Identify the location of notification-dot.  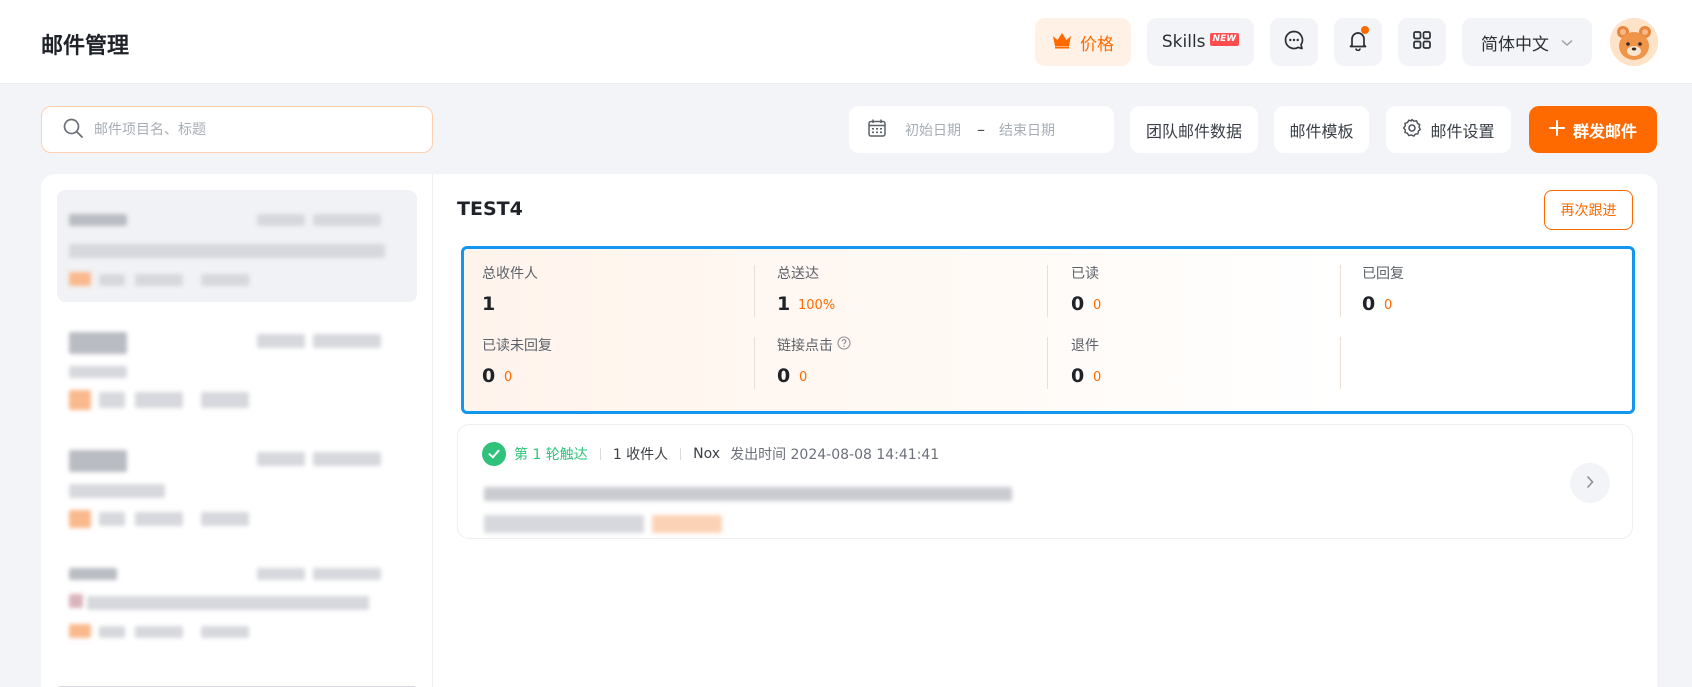
(1365, 30).